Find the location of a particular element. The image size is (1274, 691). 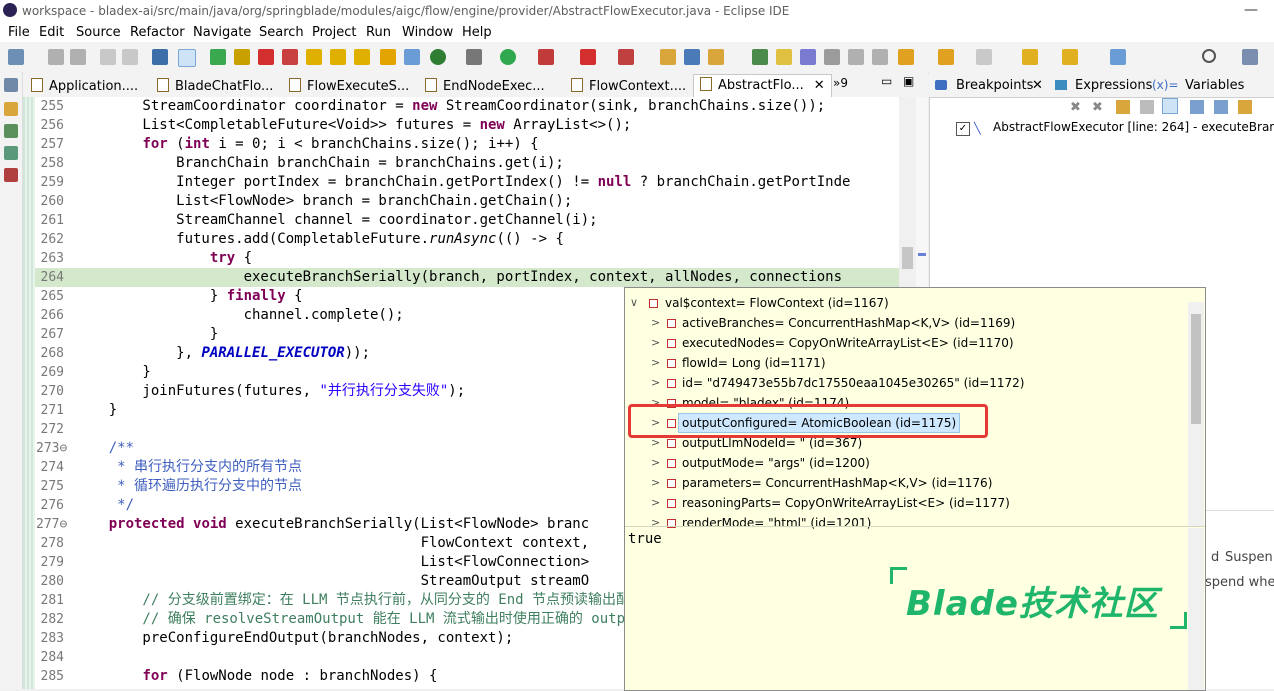

popup-scrollbar is located at coordinates (1196, 414).